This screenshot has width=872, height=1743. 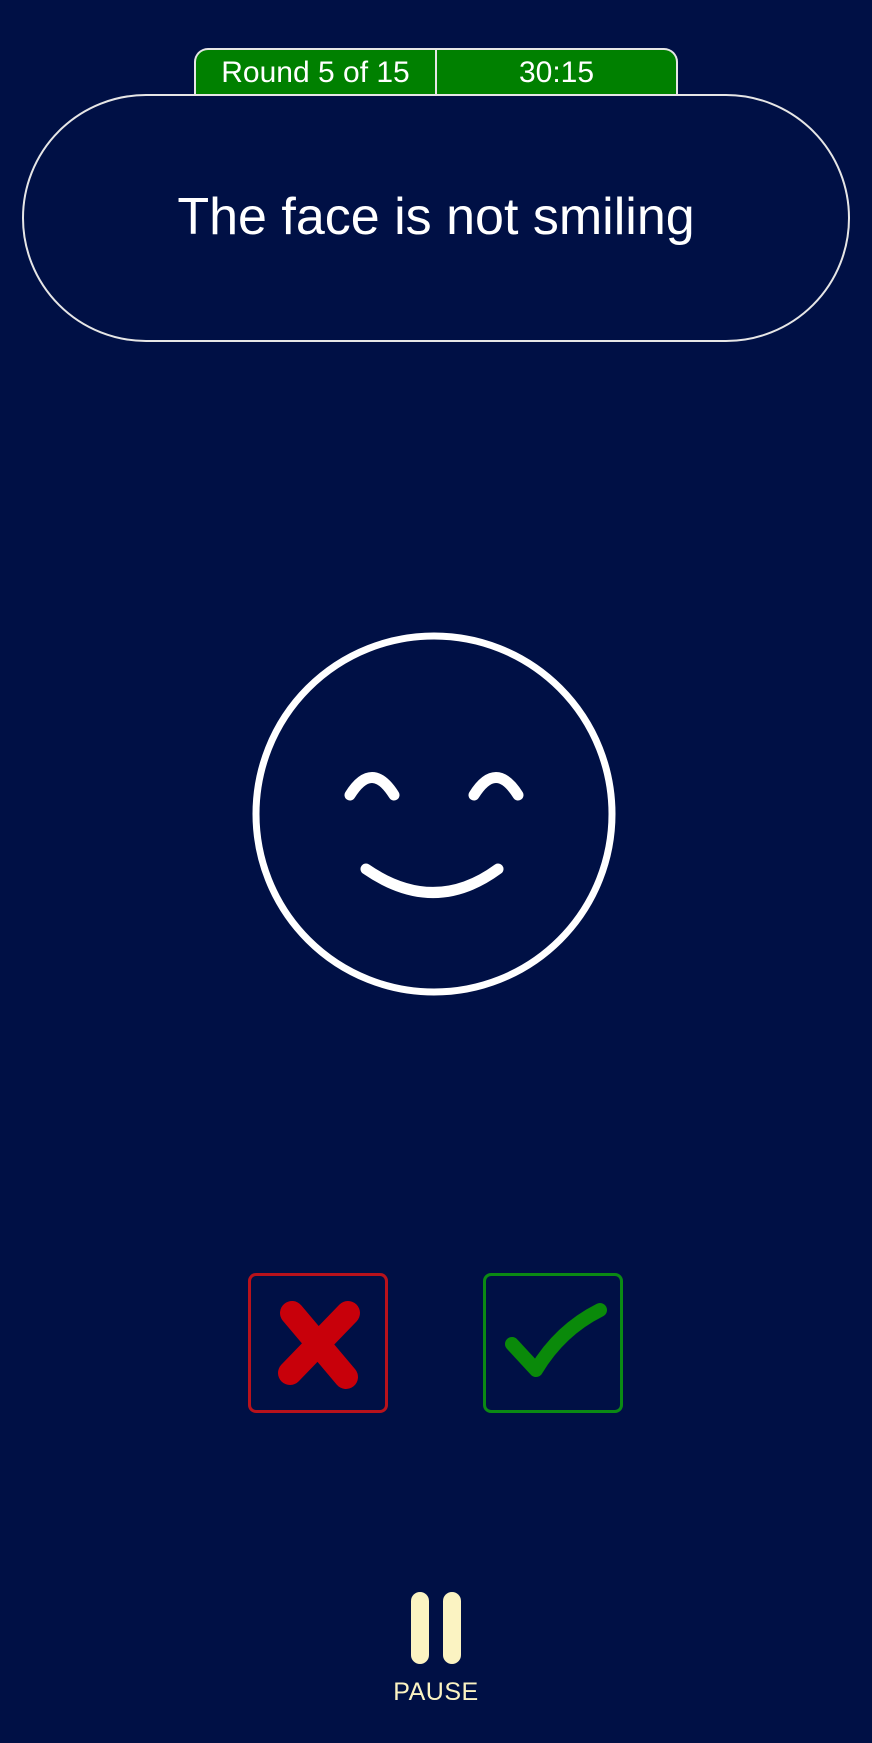 I want to click on prompt-statement: The face is not smiling, so click(x=436, y=217).